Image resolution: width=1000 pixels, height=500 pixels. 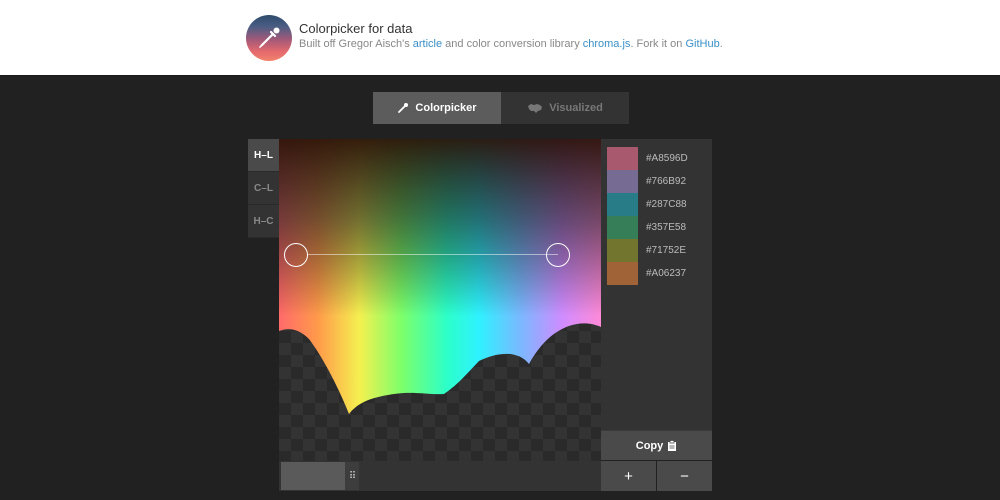 I want to click on slider-range, so click(x=313, y=476).